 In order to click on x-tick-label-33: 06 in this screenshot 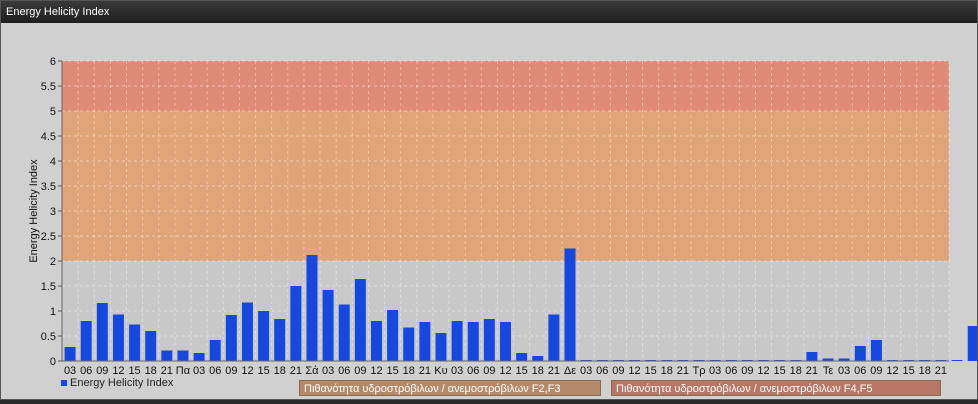, I will do `click(602, 371)`.